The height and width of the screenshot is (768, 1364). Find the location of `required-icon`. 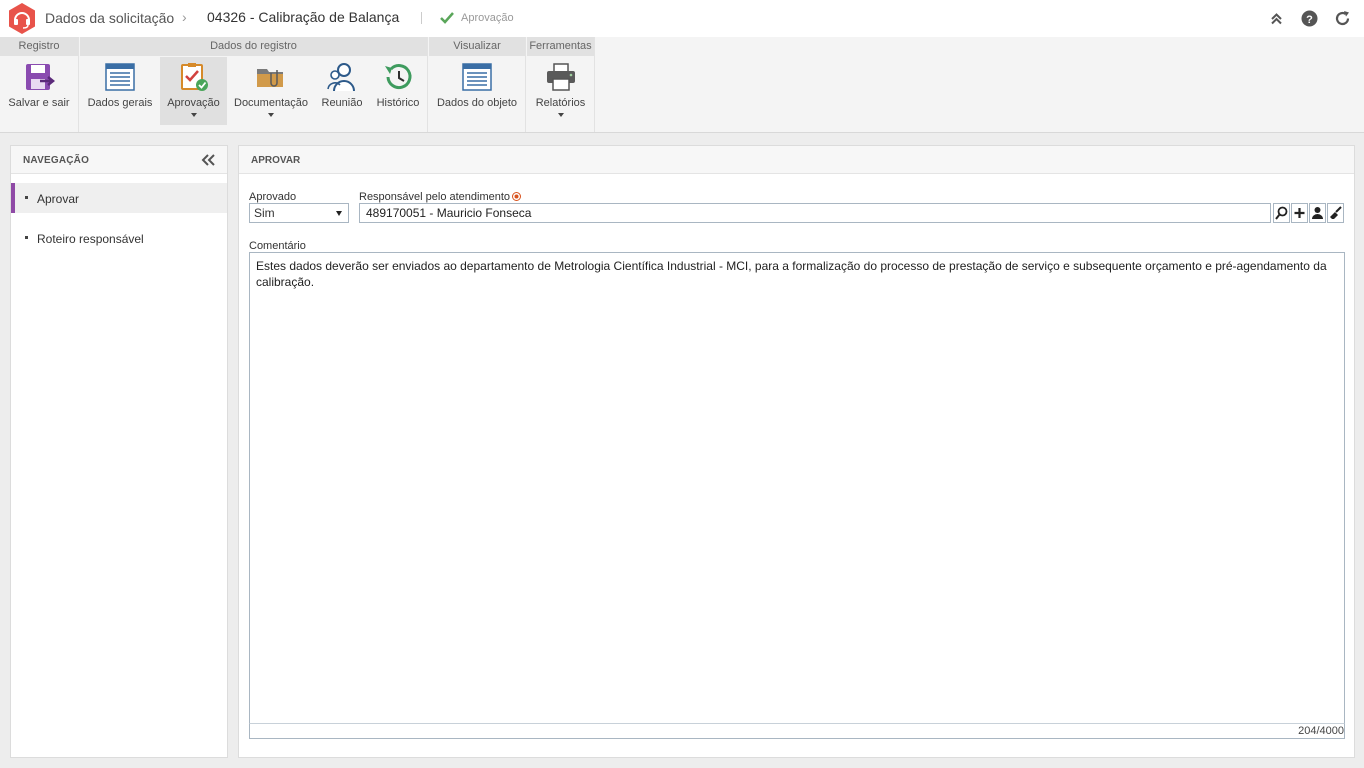

required-icon is located at coordinates (517, 196).